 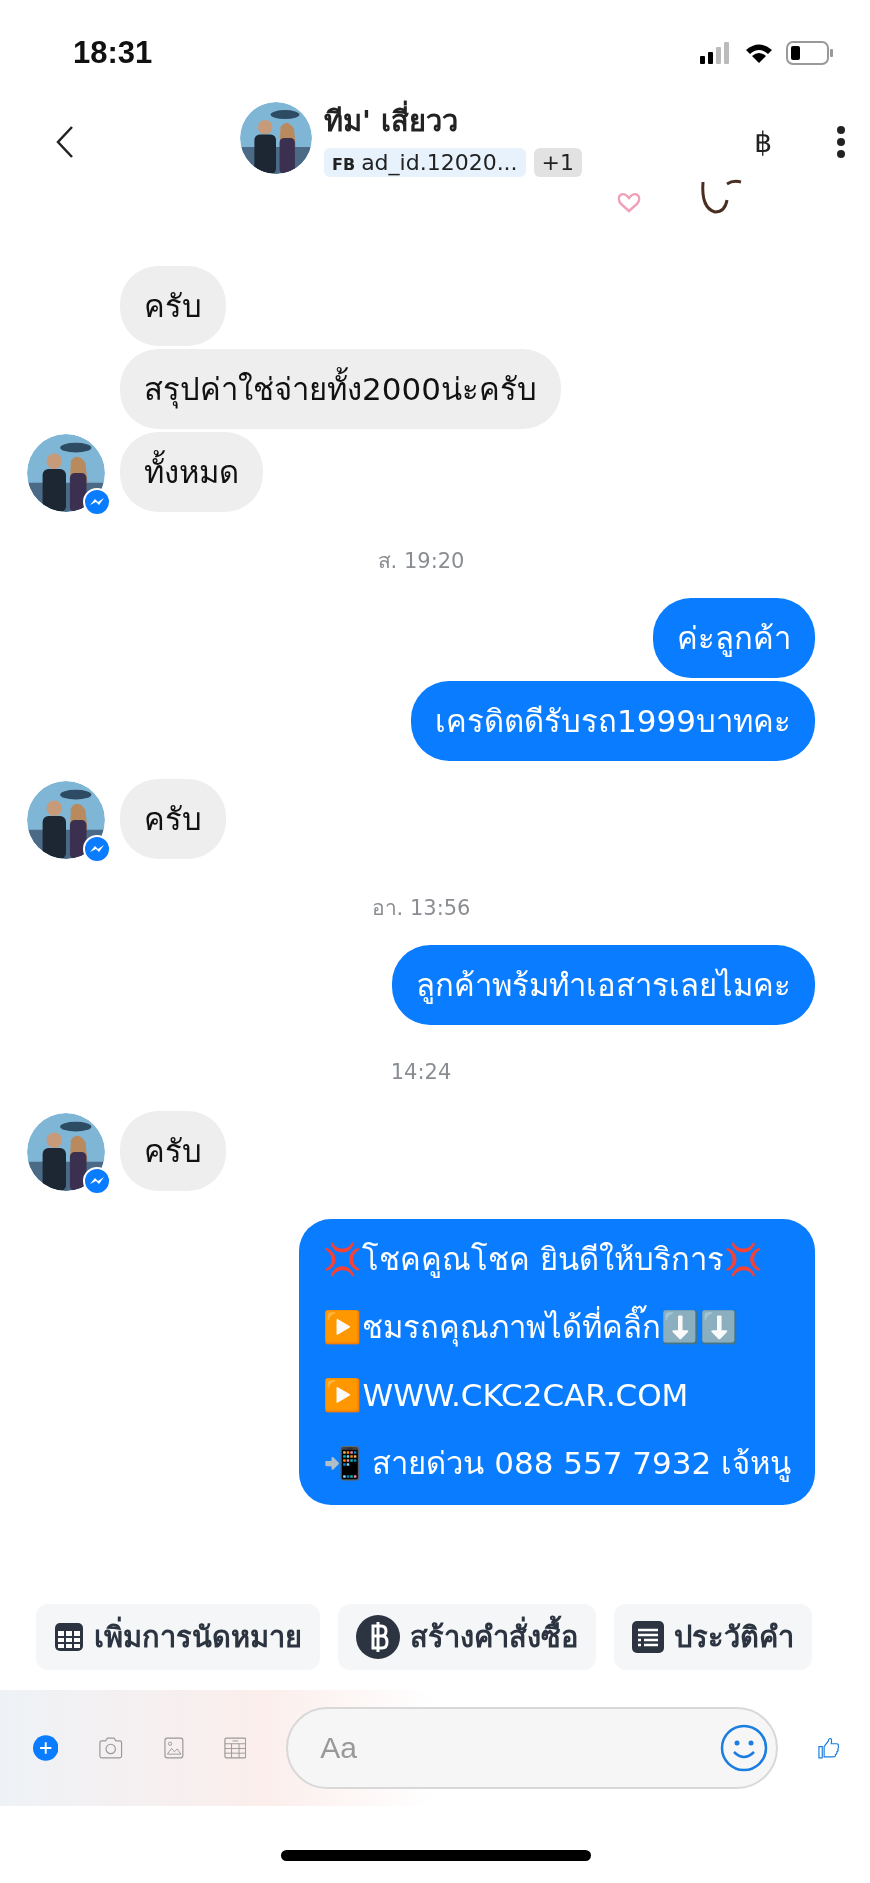 What do you see at coordinates (421, 908) in the screenshot?
I see `timestamp: อา. 13:56` at bounding box center [421, 908].